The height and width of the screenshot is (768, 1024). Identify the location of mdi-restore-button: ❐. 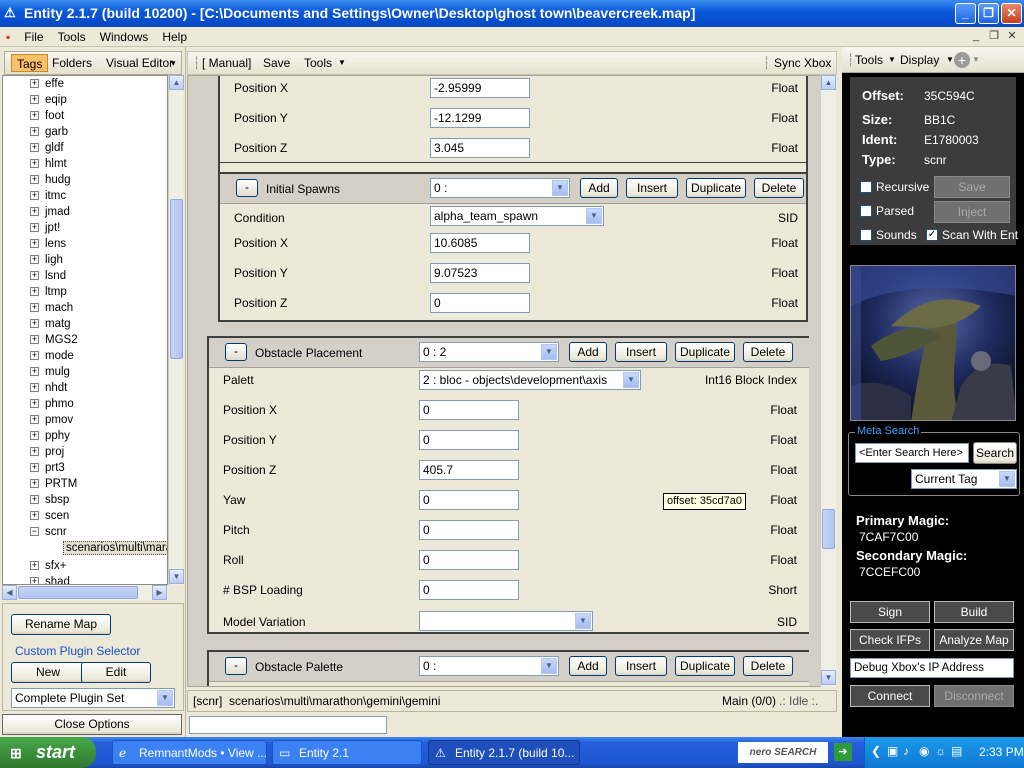
(994, 36).